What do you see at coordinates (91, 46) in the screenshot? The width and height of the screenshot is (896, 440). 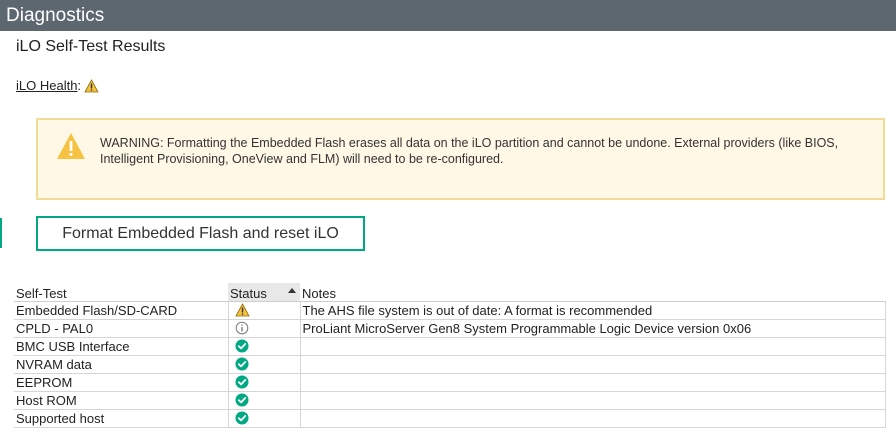 I see `section-title: iLO Self-Test Results` at bounding box center [91, 46].